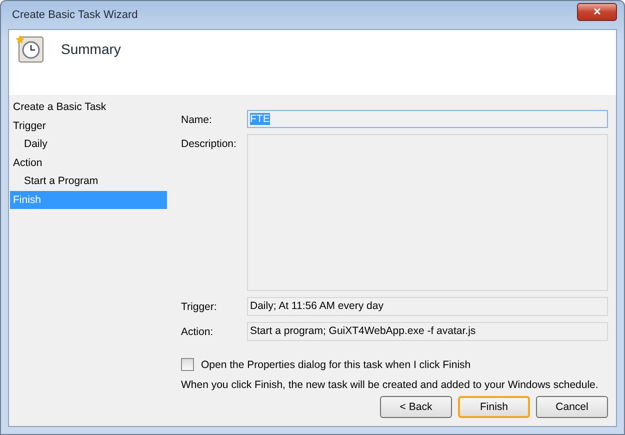 Image resolution: width=625 pixels, height=435 pixels. Describe the element at coordinates (197, 119) in the screenshot. I see `field-label: Name:` at that location.